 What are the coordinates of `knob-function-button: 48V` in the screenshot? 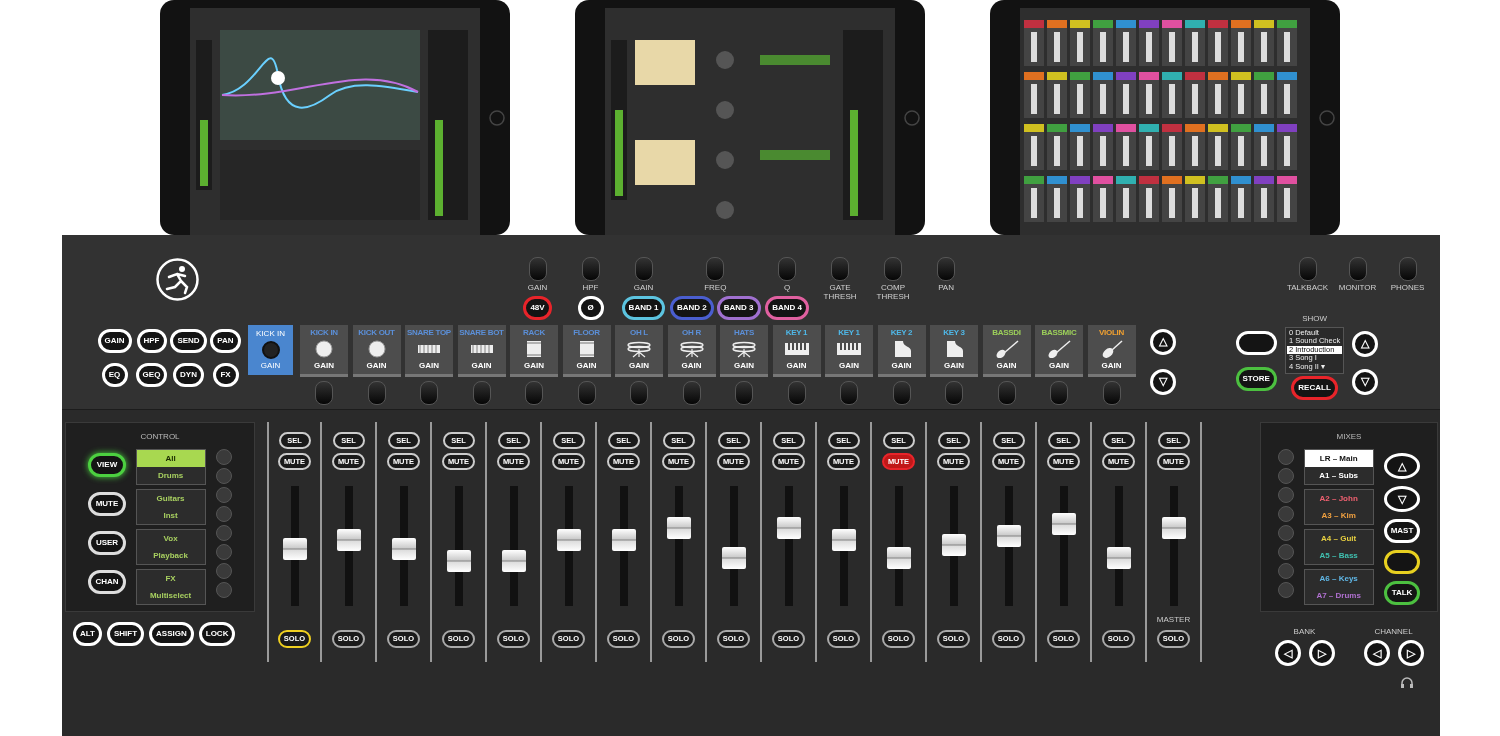 It's located at (537, 307).